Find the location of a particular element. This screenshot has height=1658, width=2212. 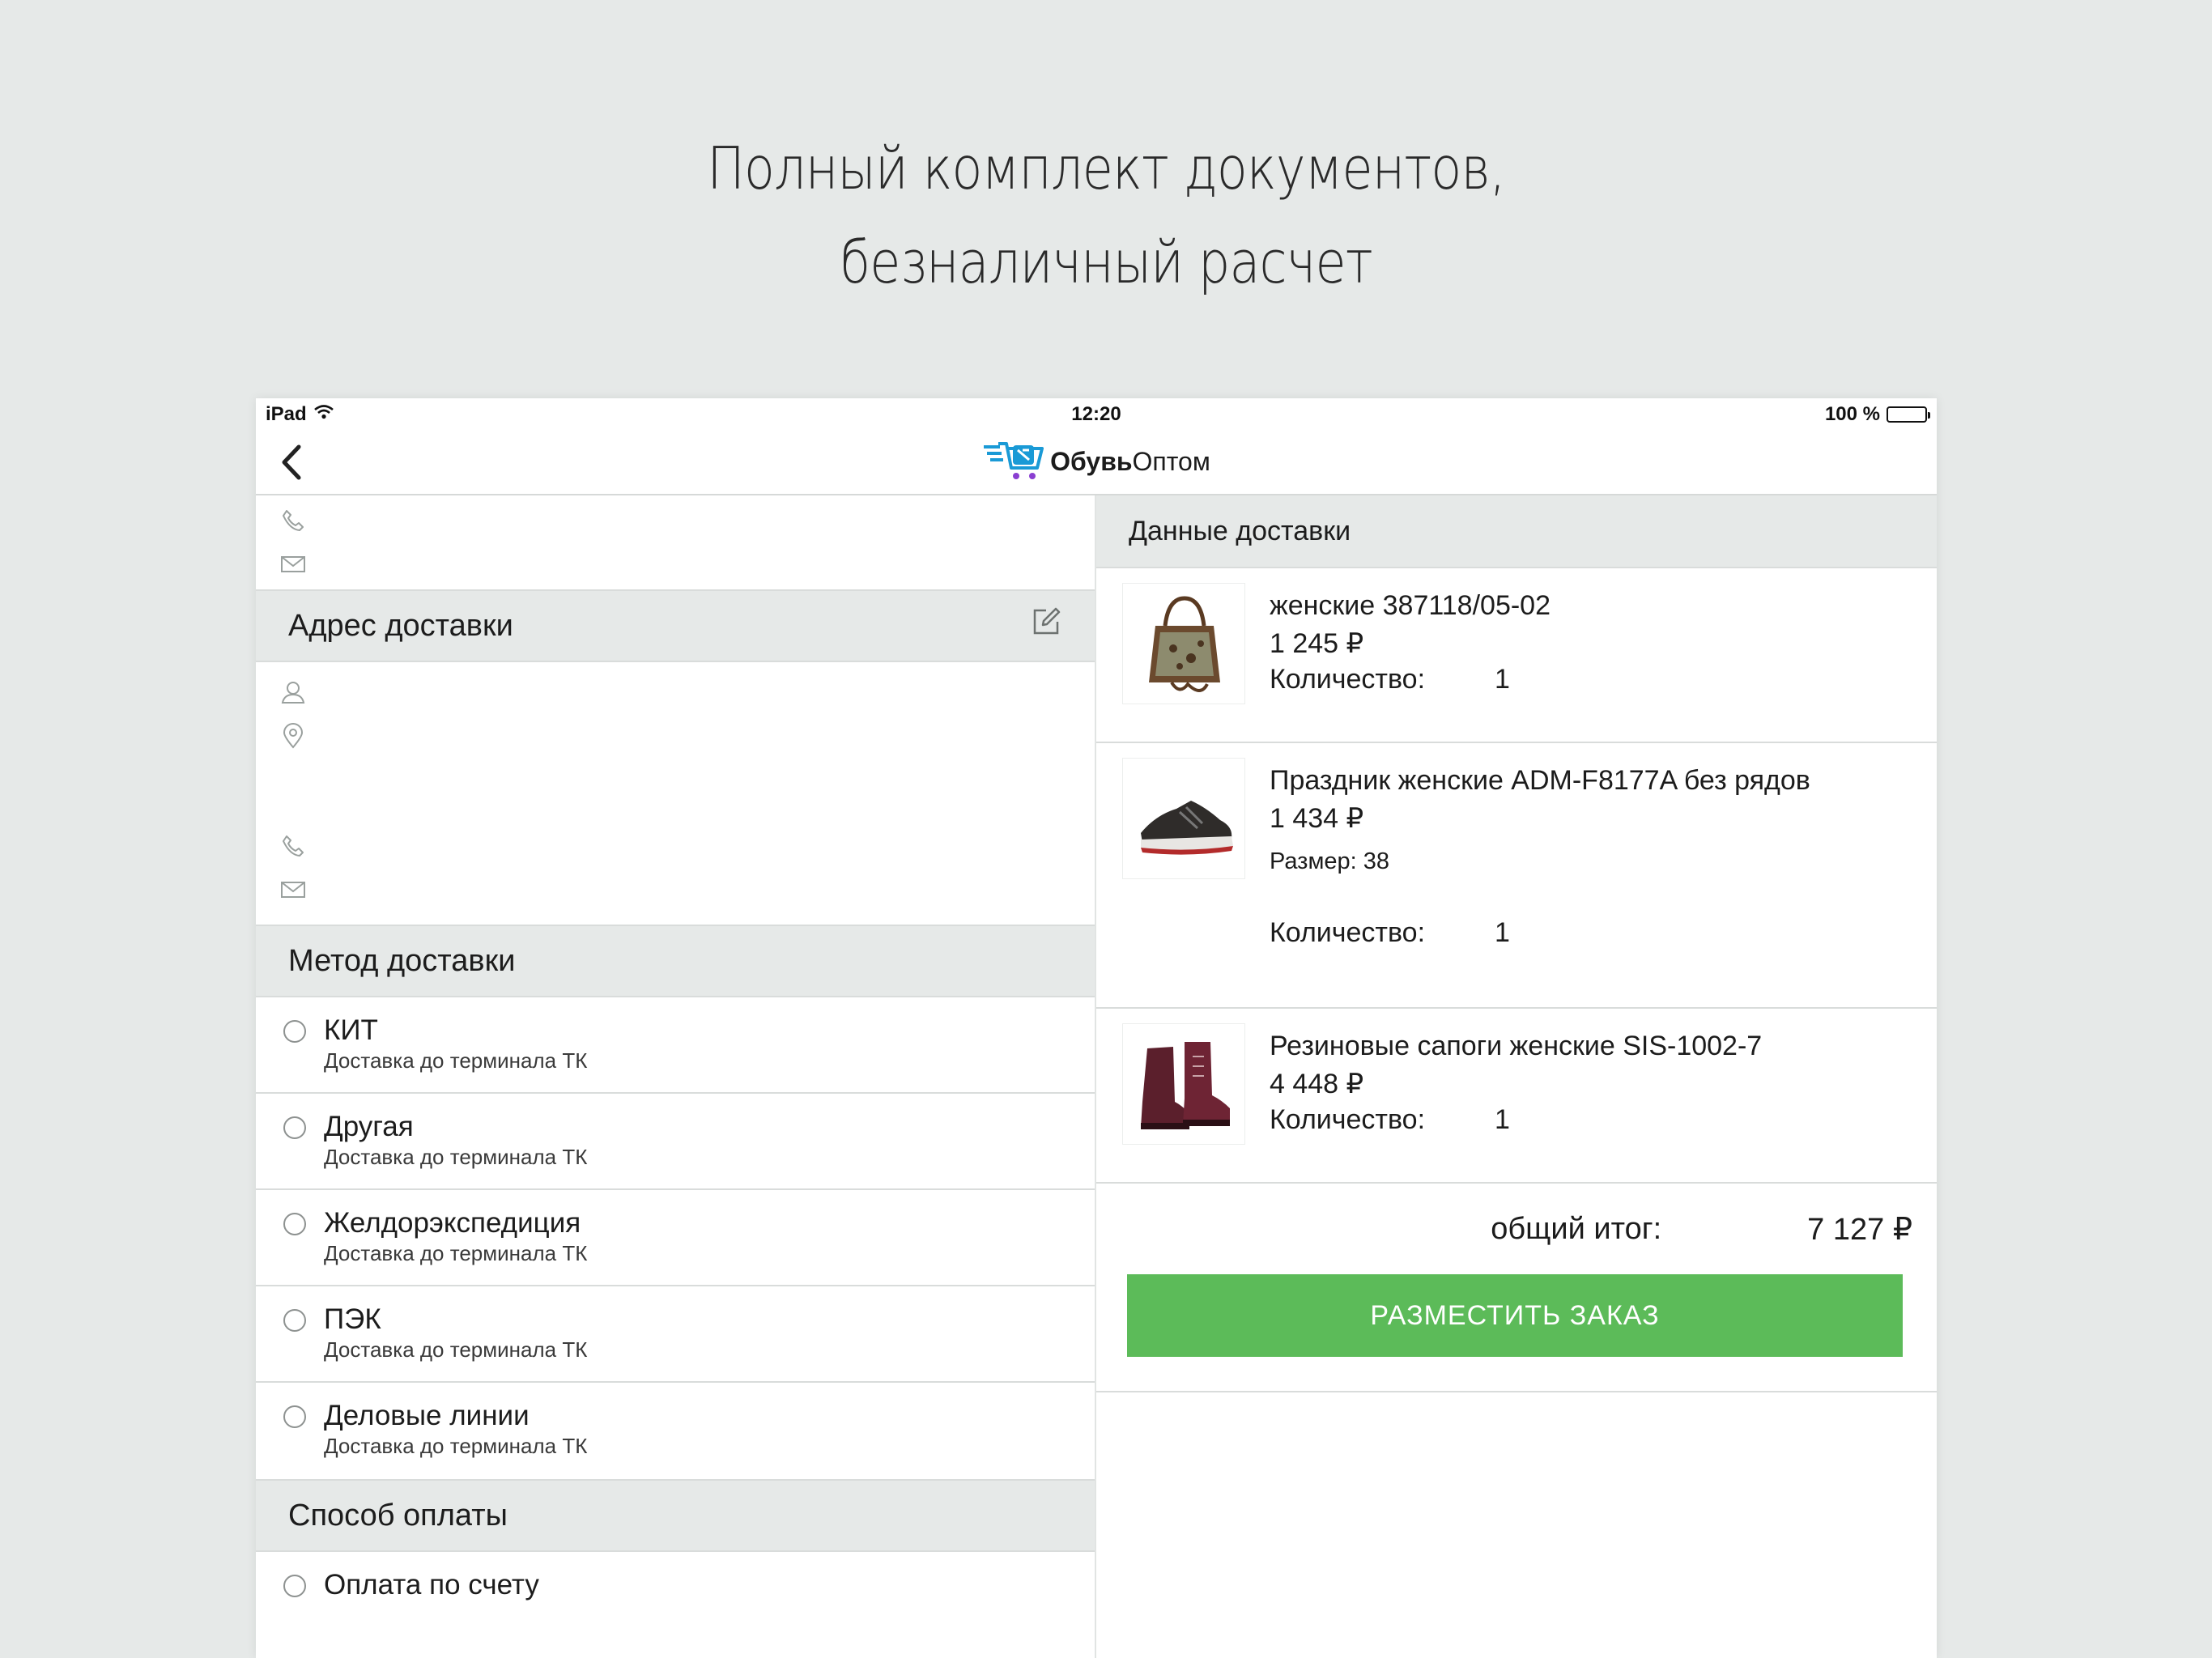

product-price: 4 448 ₽ is located at coordinates (1317, 1084).